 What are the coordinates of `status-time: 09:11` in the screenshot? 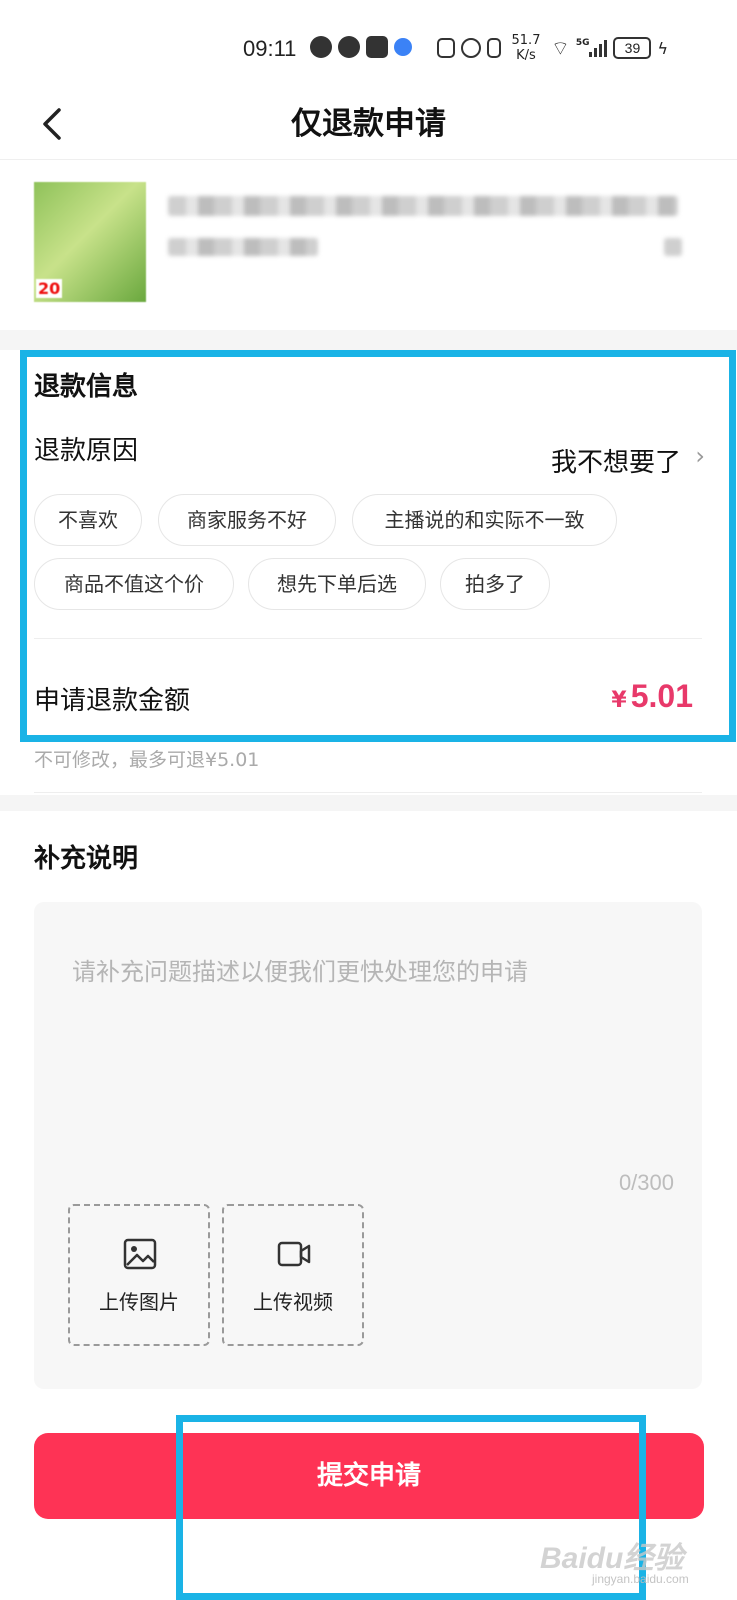 It's located at (270, 48).